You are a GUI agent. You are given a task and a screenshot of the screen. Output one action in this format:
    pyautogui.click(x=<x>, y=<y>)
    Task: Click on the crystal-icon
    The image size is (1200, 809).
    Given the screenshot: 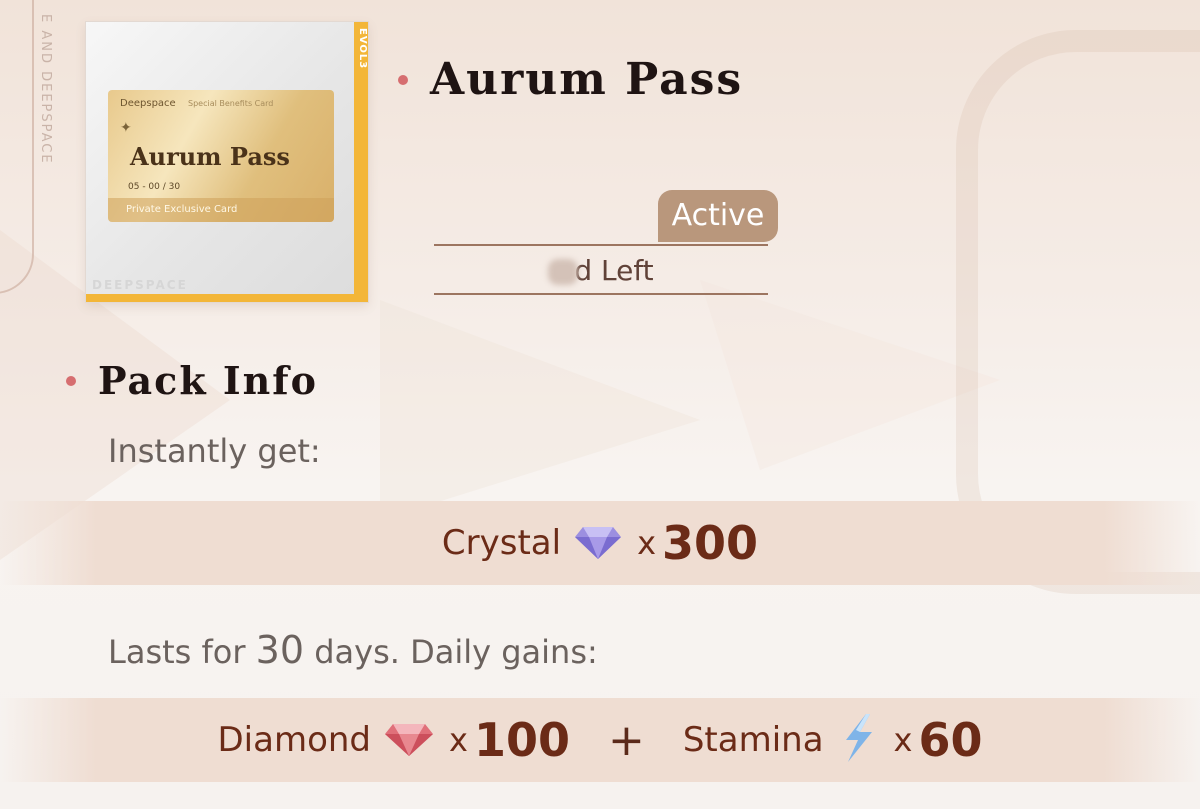 What is the action you would take?
    pyautogui.click(x=598, y=543)
    